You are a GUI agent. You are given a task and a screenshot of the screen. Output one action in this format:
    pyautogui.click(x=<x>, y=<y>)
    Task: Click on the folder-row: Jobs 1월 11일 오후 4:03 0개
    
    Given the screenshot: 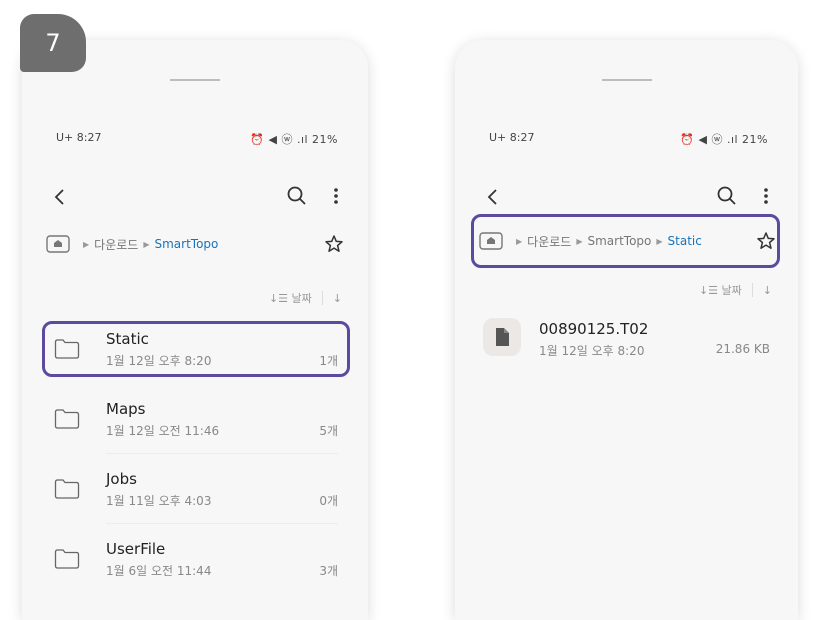 What is the action you would take?
    pyautogui.click(x=195, y=494)
    